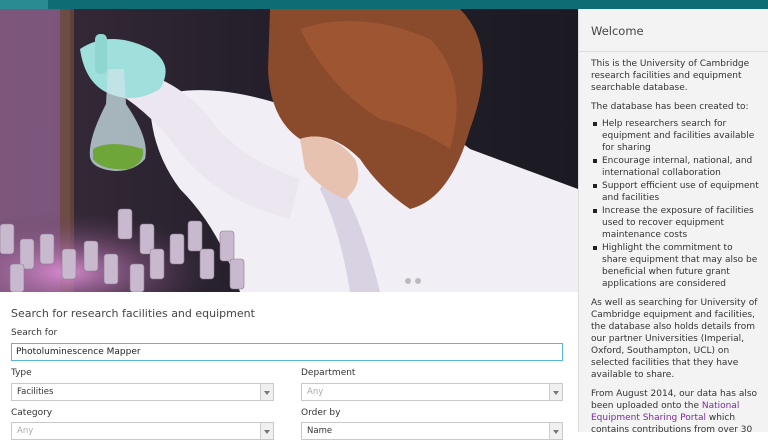 The height and width of the screenshot is (440, 768). What do you see at coordinates (320, 431) in the screenshot?
I see `order-by-select-value: Name` at bounding box center [320, 431].